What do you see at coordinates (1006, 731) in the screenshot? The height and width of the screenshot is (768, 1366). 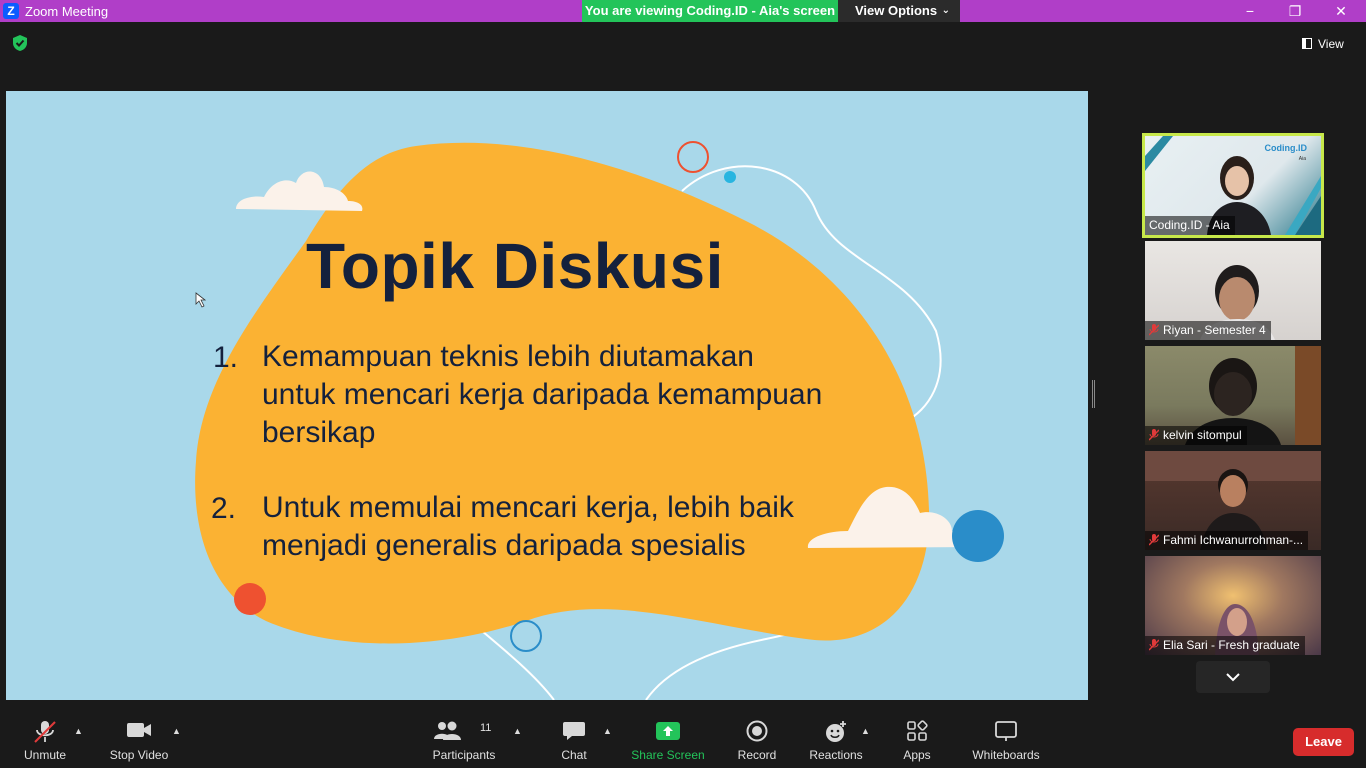 I see `whiteboard-icon` at bounding box center [1006, 731].